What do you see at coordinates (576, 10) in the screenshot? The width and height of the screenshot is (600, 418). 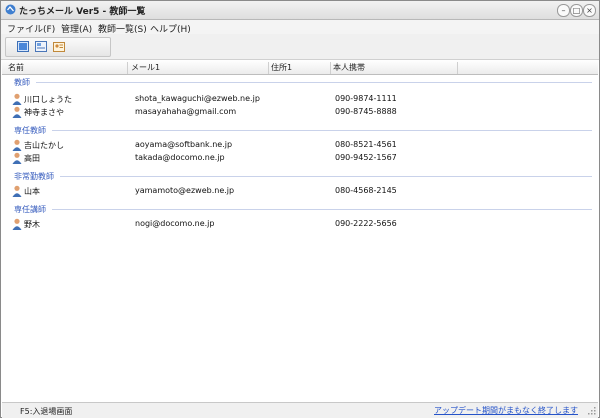 I see `maximize-button: □` at bounding box center [576, 10].